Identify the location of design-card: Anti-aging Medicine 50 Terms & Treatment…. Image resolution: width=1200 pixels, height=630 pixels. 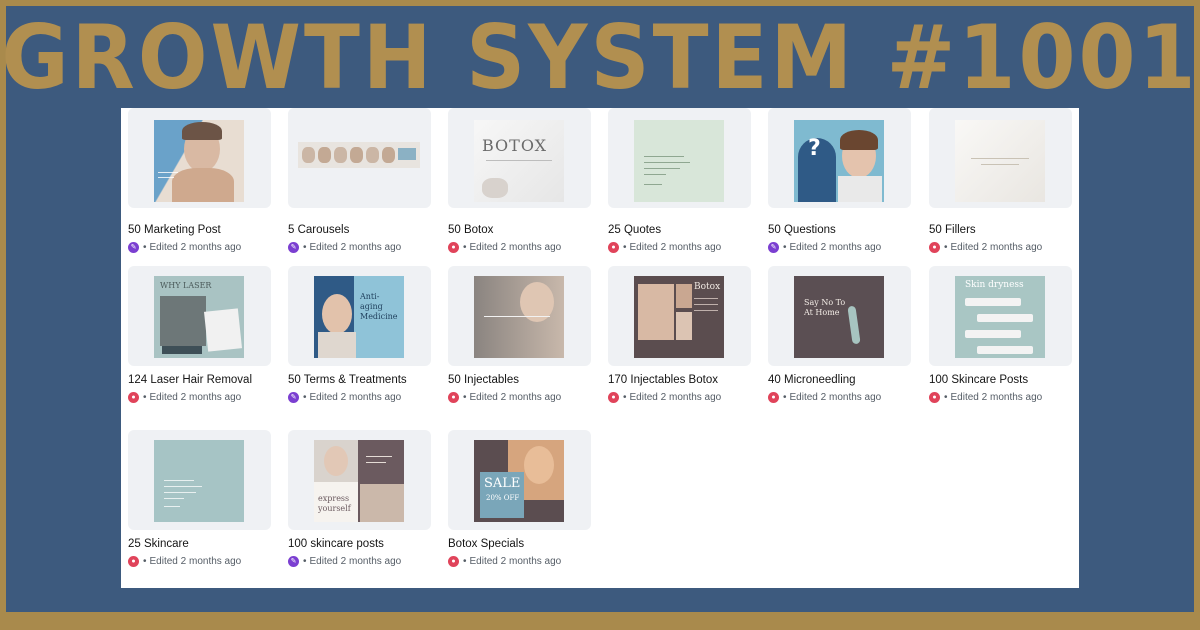
(359, 343).